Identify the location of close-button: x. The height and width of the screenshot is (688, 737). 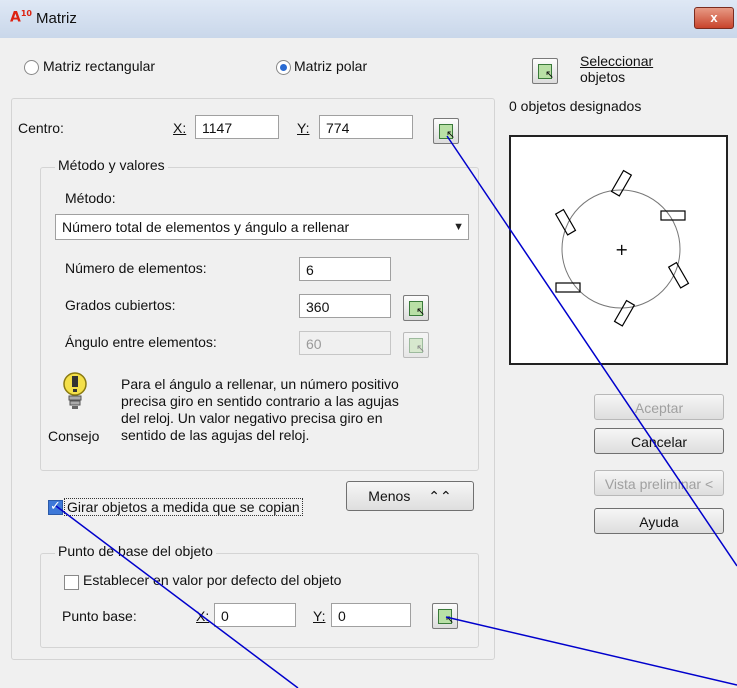
(714, 18).